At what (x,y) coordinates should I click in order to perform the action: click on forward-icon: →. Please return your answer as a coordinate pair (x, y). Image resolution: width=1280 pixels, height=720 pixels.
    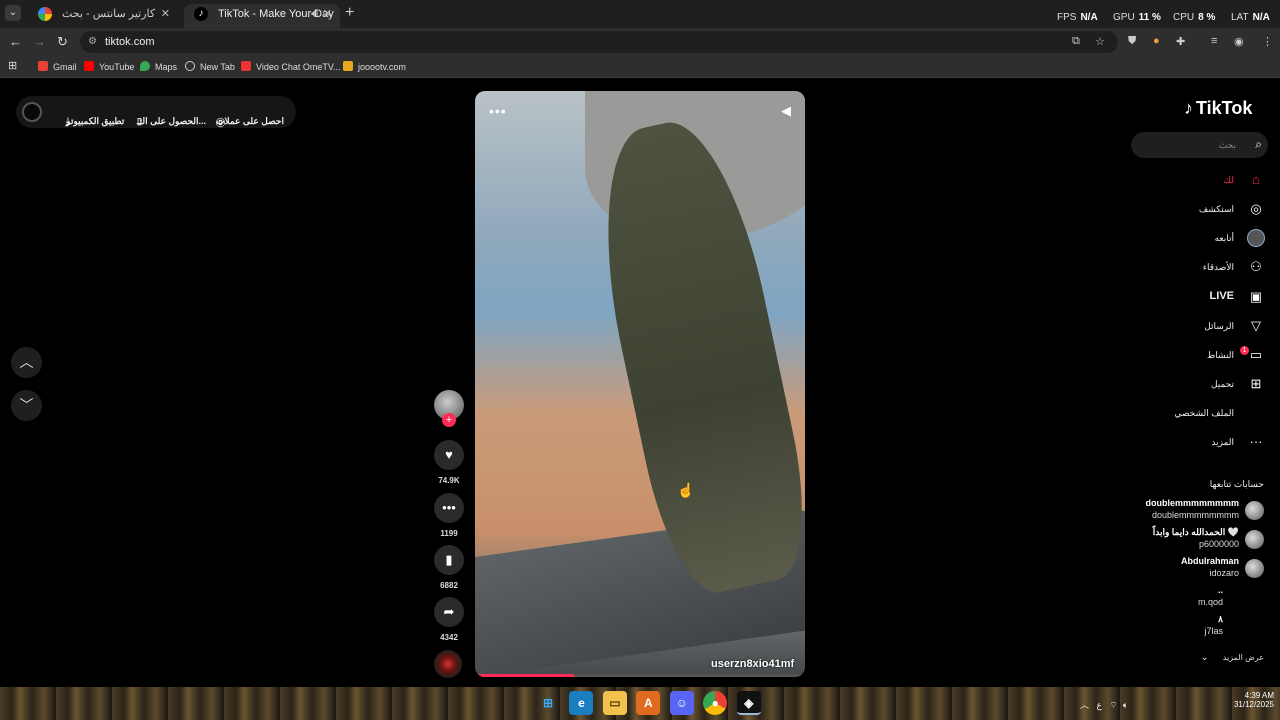
    Looking at the image, I should click on (39, 41).